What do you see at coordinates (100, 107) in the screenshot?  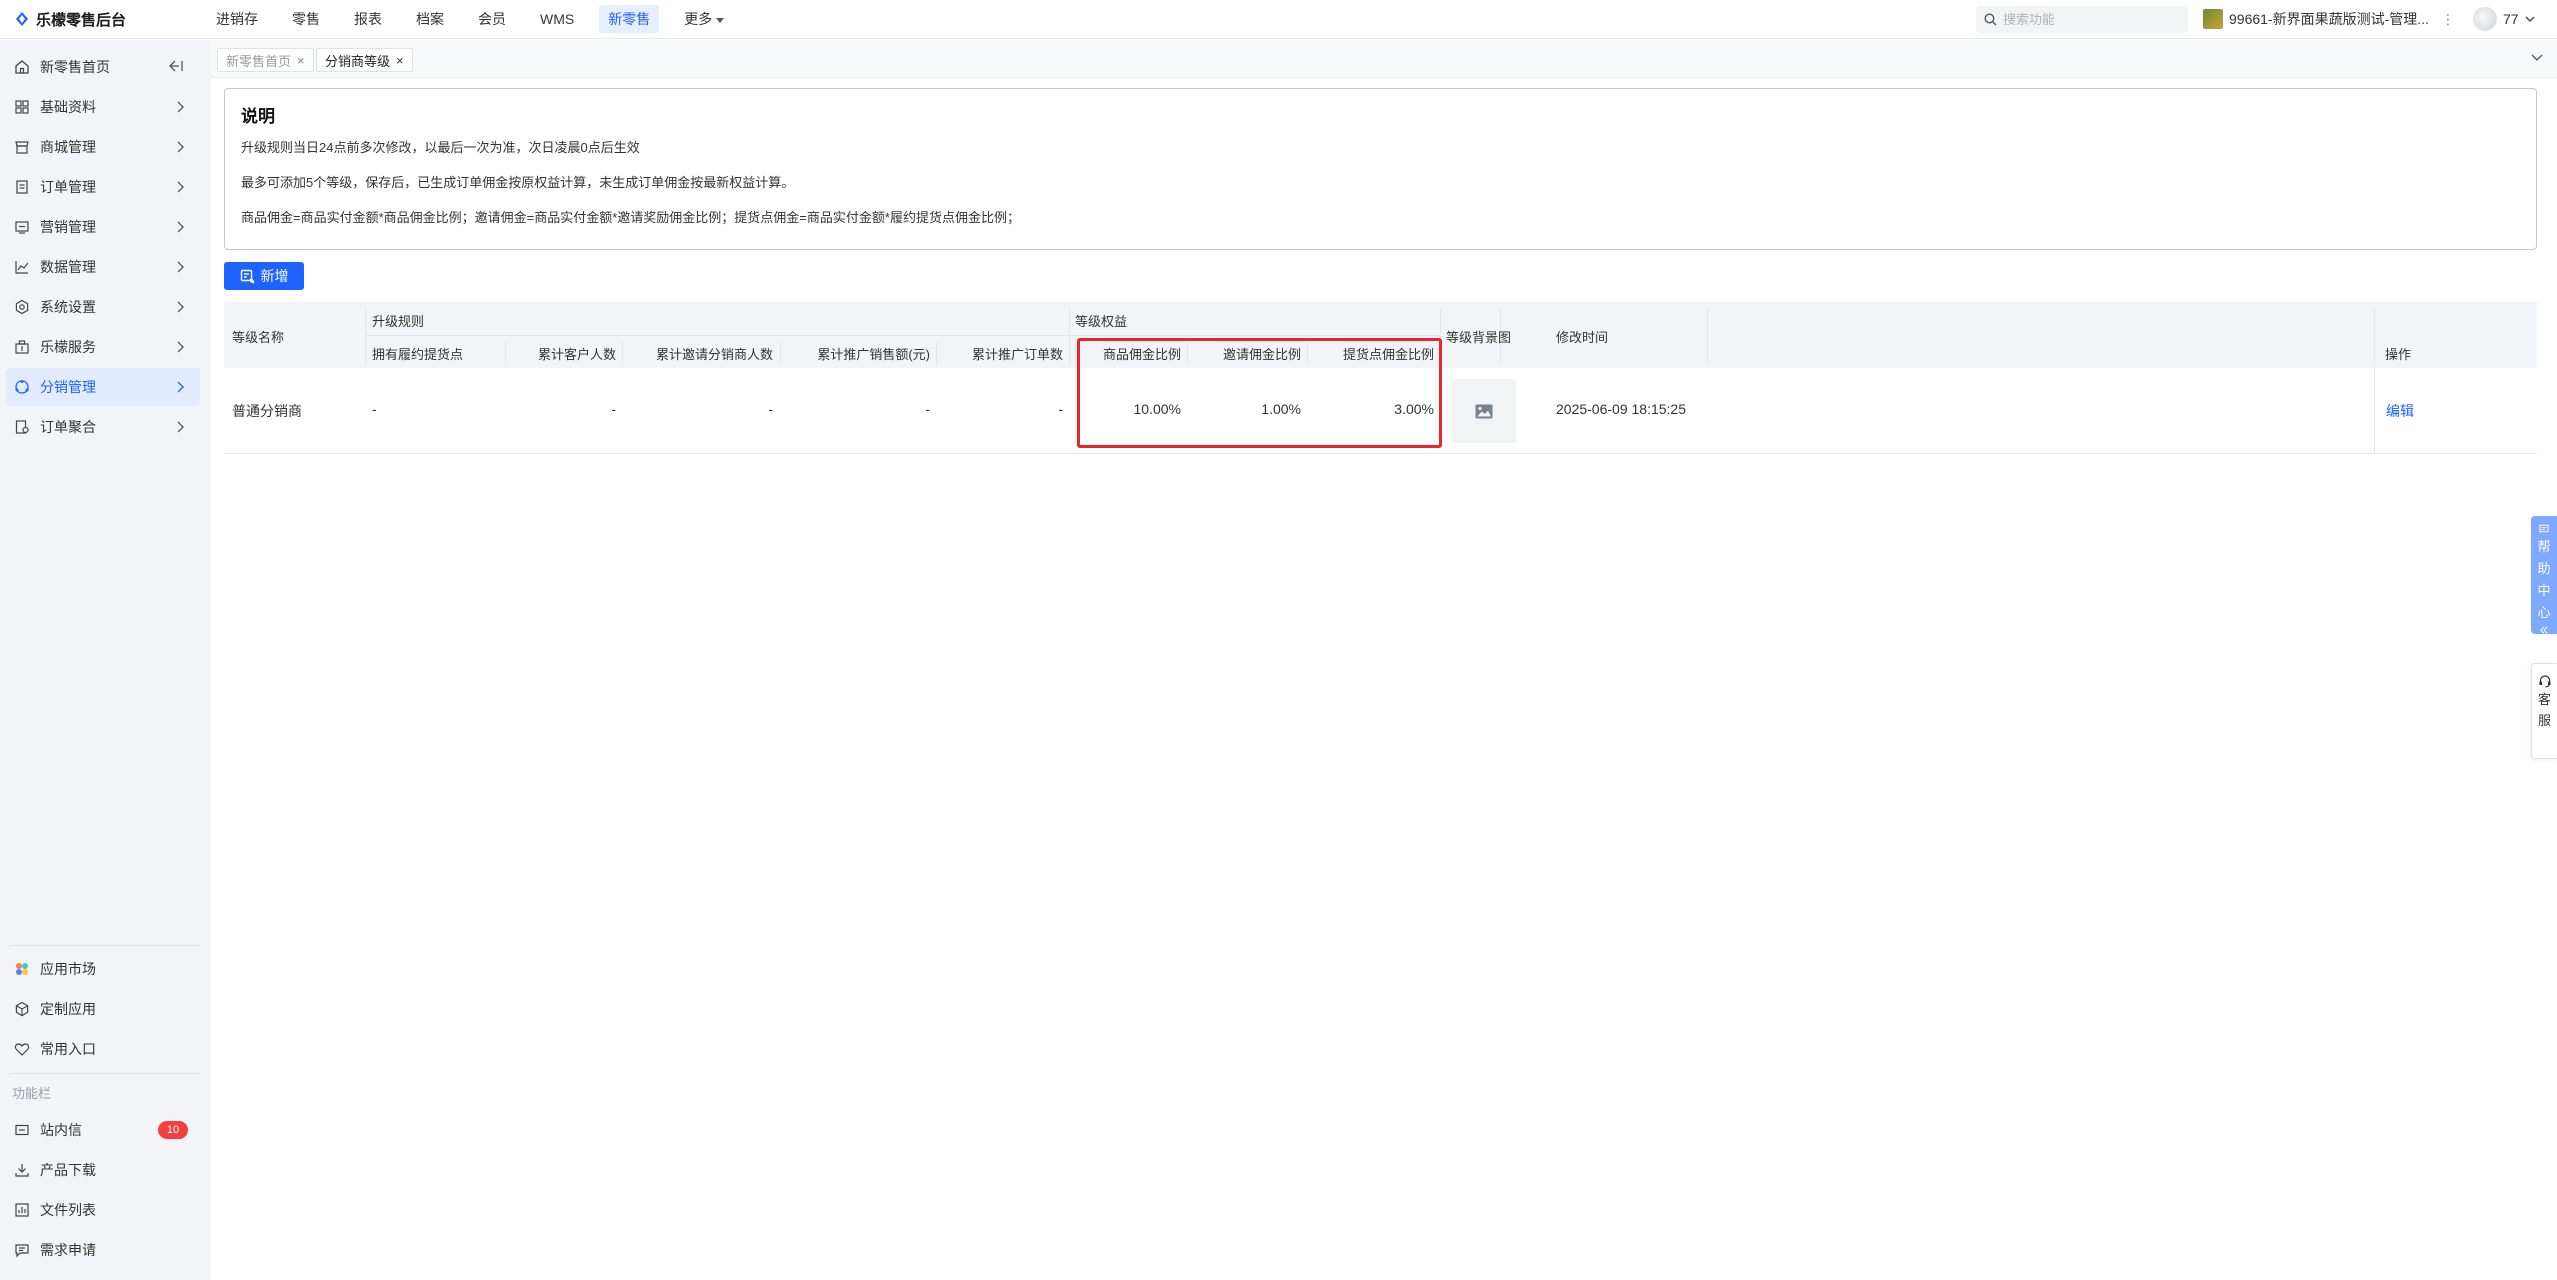 I see `sidebar-item-basic-data: 基础资料` at bounding box center [100, 107].